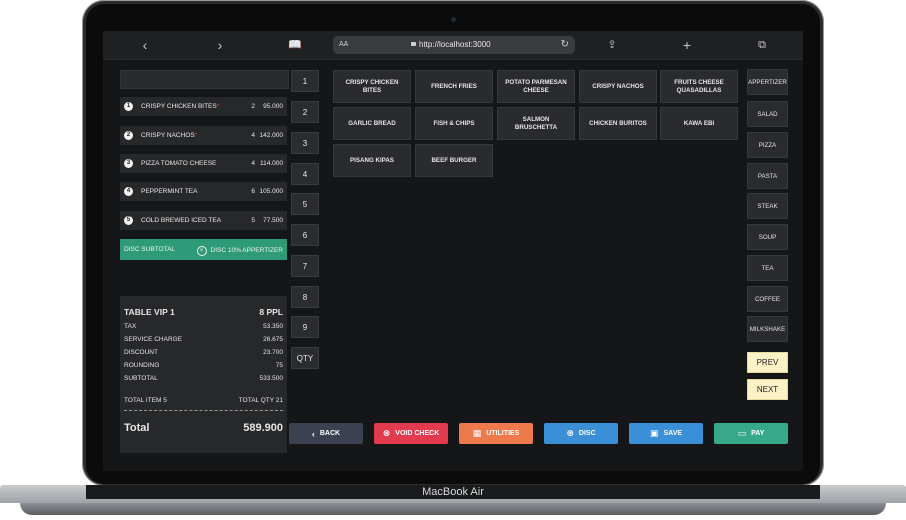 This screenshot has height=520, width=906. I want to click on cash-icon: ▭, so click(742, 433).